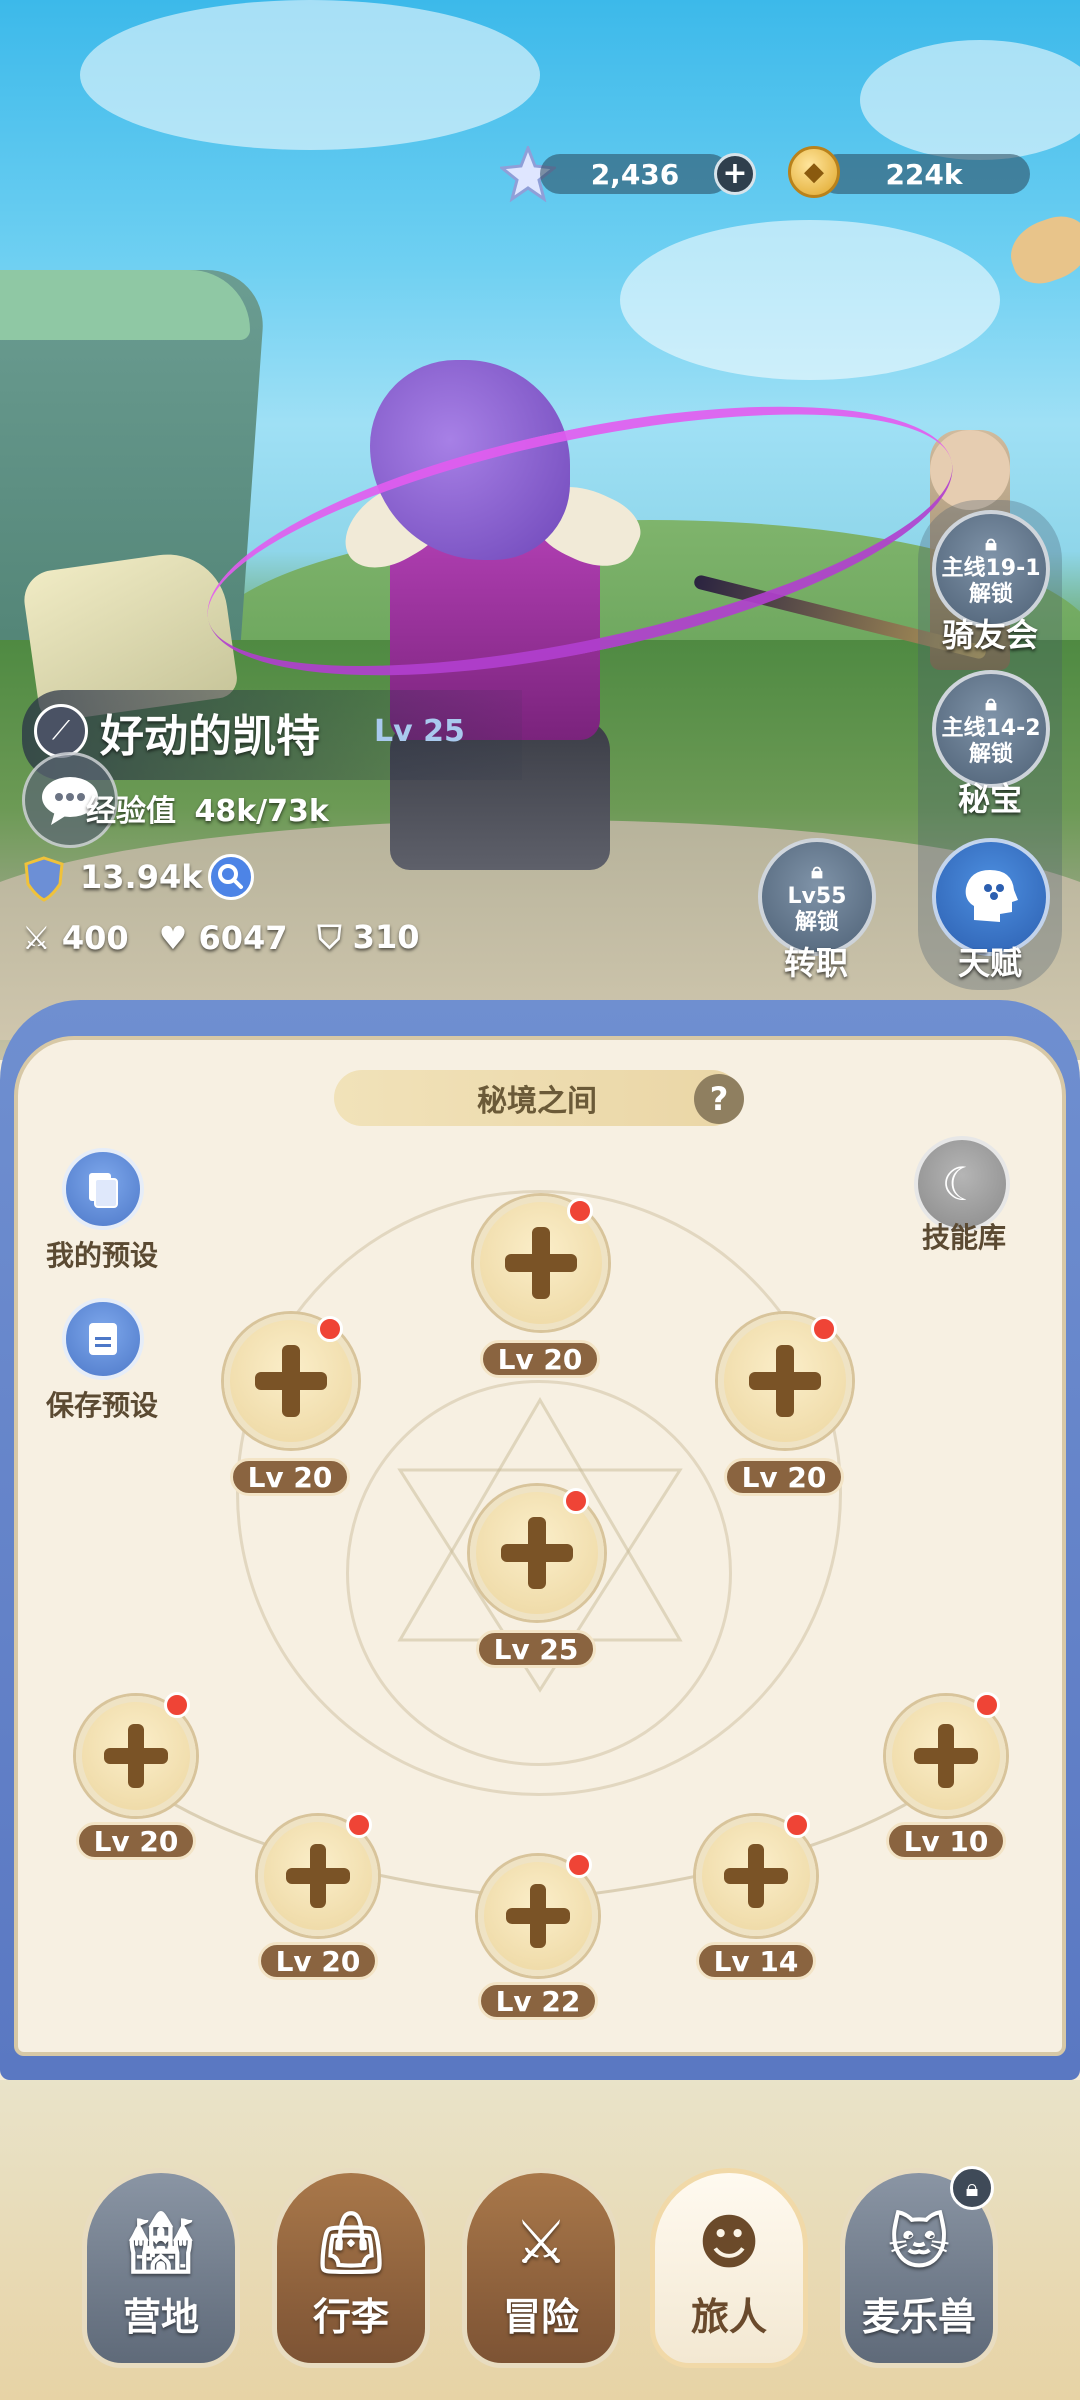 This screenshot has height=2400, width=1080. I want to click on search-icon, so click(230, 876).